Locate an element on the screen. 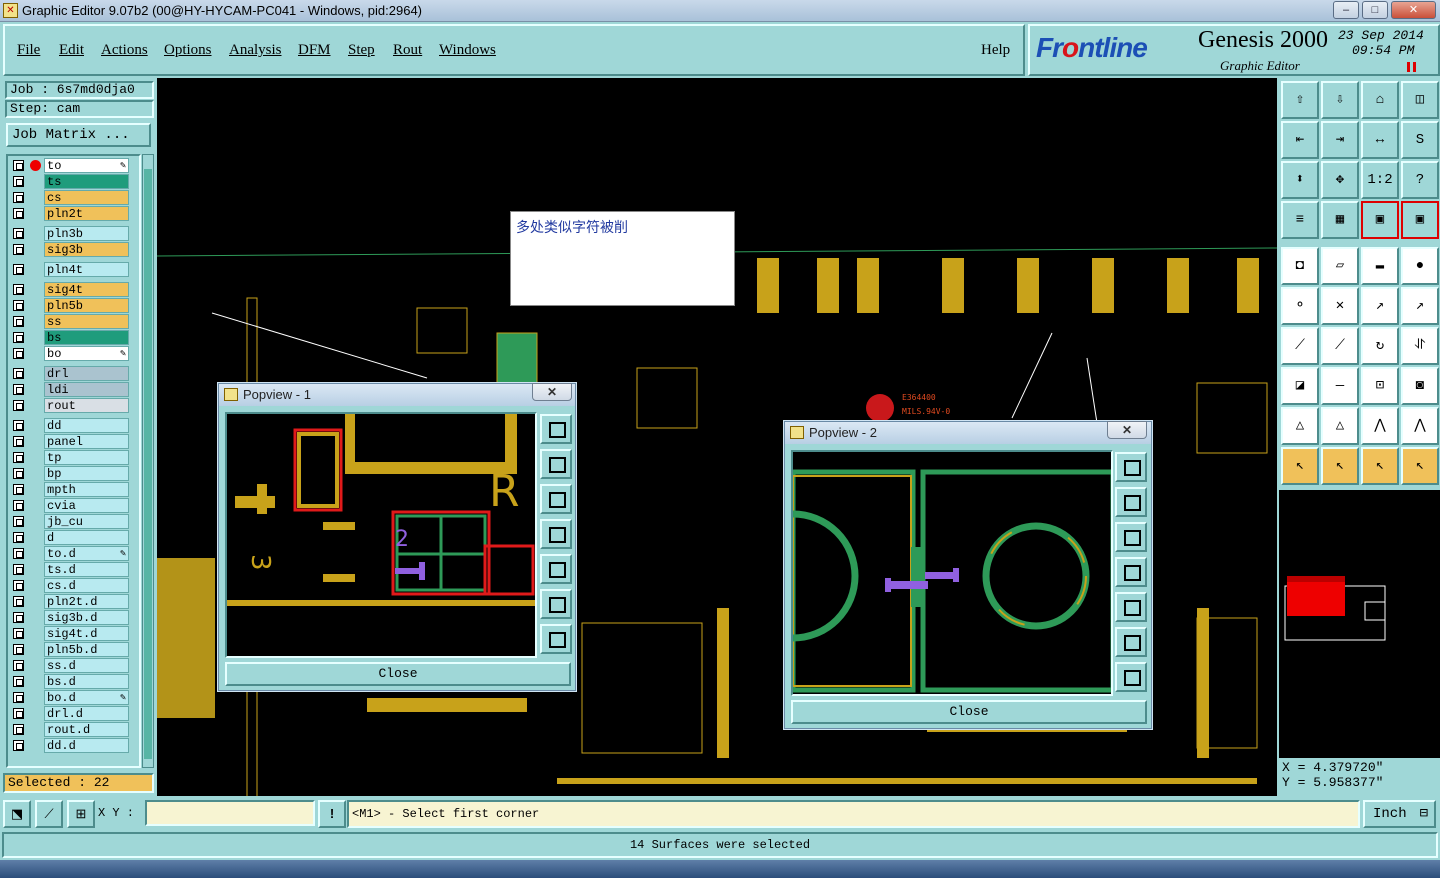 This screenshot has width=1440, height=878. tool-button-6-0: ⟋ is located at coordinates (1300, 346).